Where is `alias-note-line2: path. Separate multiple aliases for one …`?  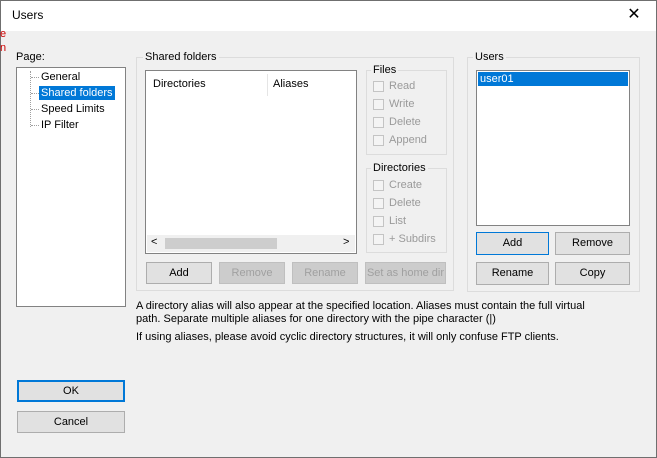 alias-note-line2: path. Separate multiple aliases for one … is located at coordinates (316, 319).